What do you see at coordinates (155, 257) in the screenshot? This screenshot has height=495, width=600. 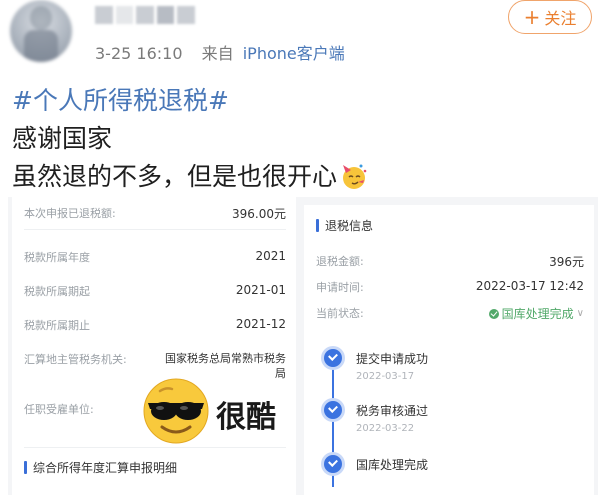 I see `tax-year-row: 税款所属年度 2021` at bounding box center [155, 257].